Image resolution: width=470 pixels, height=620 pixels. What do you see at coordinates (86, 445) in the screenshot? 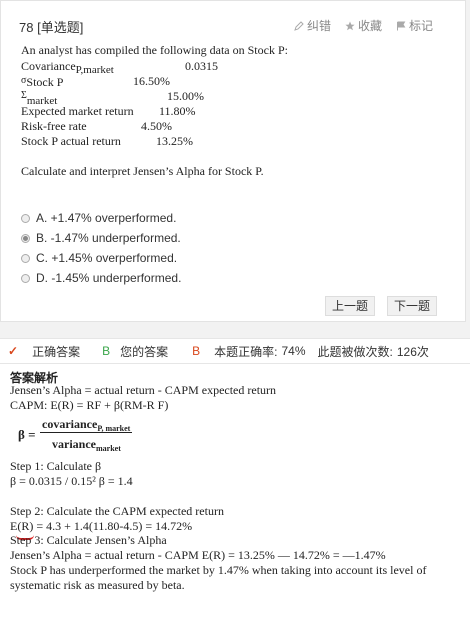
I see `beta-denominator: variancemarket` at bounding box center [86, 445].